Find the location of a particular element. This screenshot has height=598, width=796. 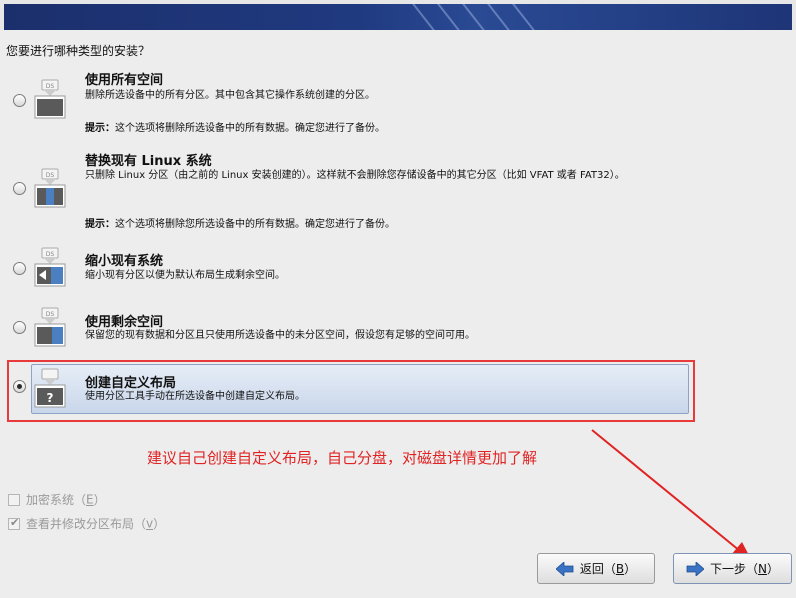

radio-custom-layout is located at coordinates (19, 386).